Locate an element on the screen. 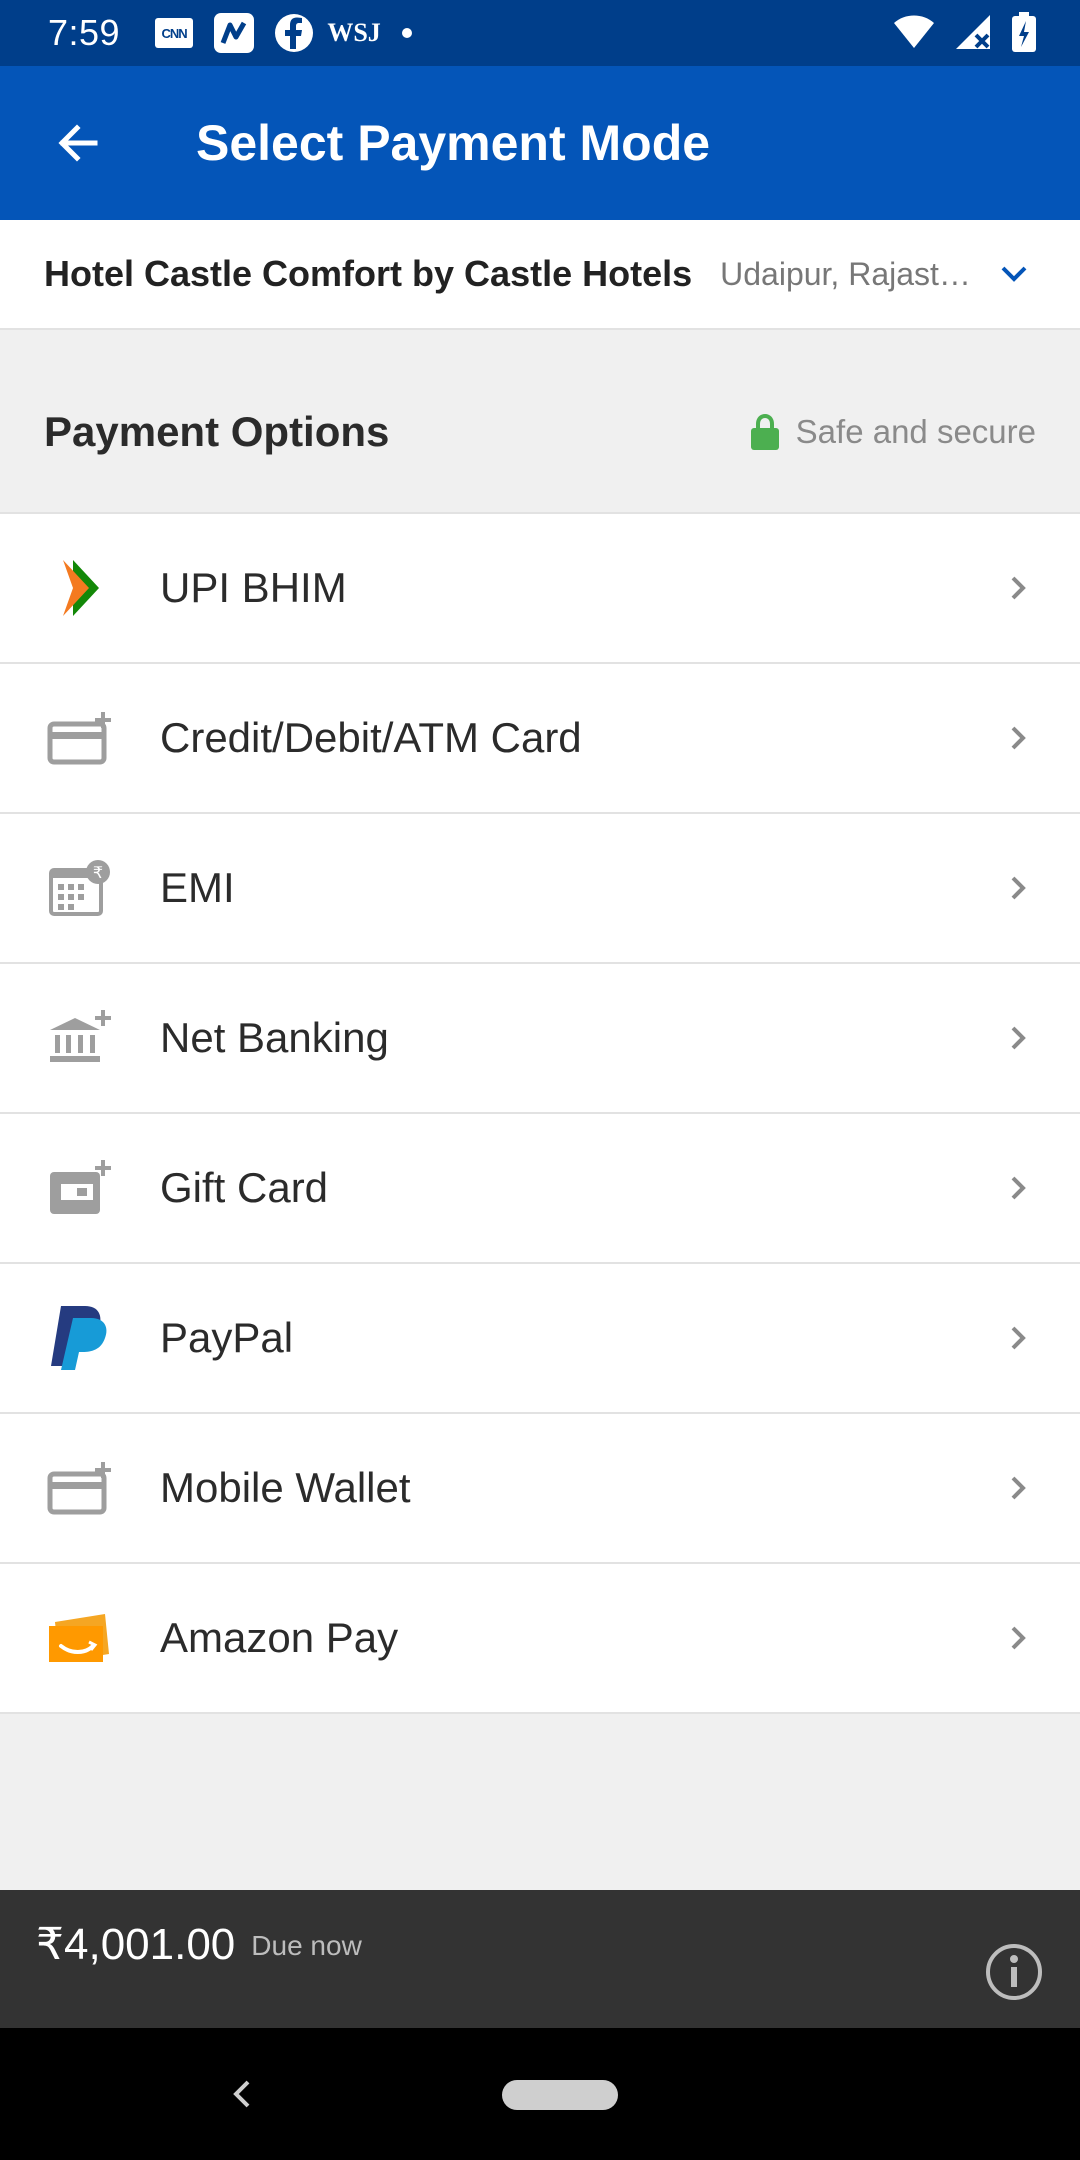 The width and height of the screenshot is (1080, 2160). nav-back-icon is located at coordinates (242, 2094).